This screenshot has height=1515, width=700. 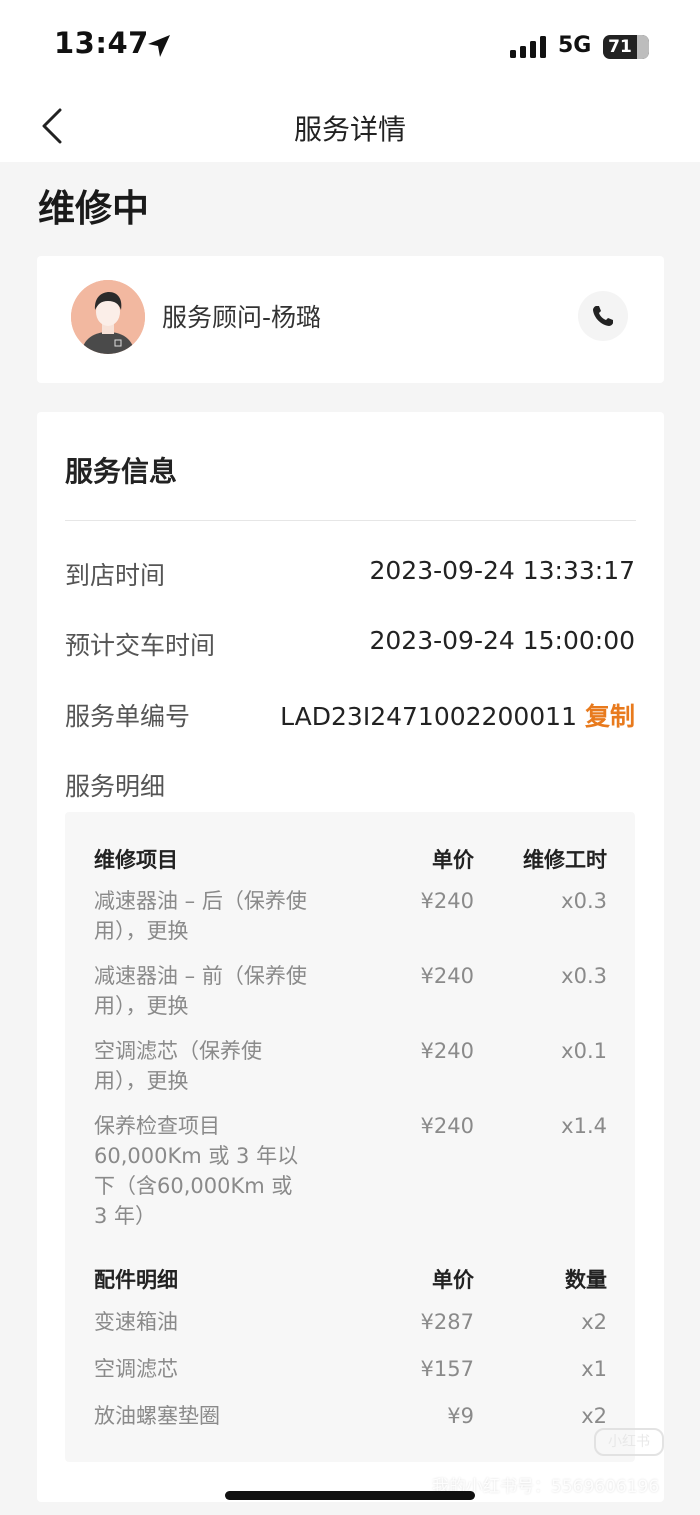 I want to click on network-label: 5G, so click(x=575, y=45).